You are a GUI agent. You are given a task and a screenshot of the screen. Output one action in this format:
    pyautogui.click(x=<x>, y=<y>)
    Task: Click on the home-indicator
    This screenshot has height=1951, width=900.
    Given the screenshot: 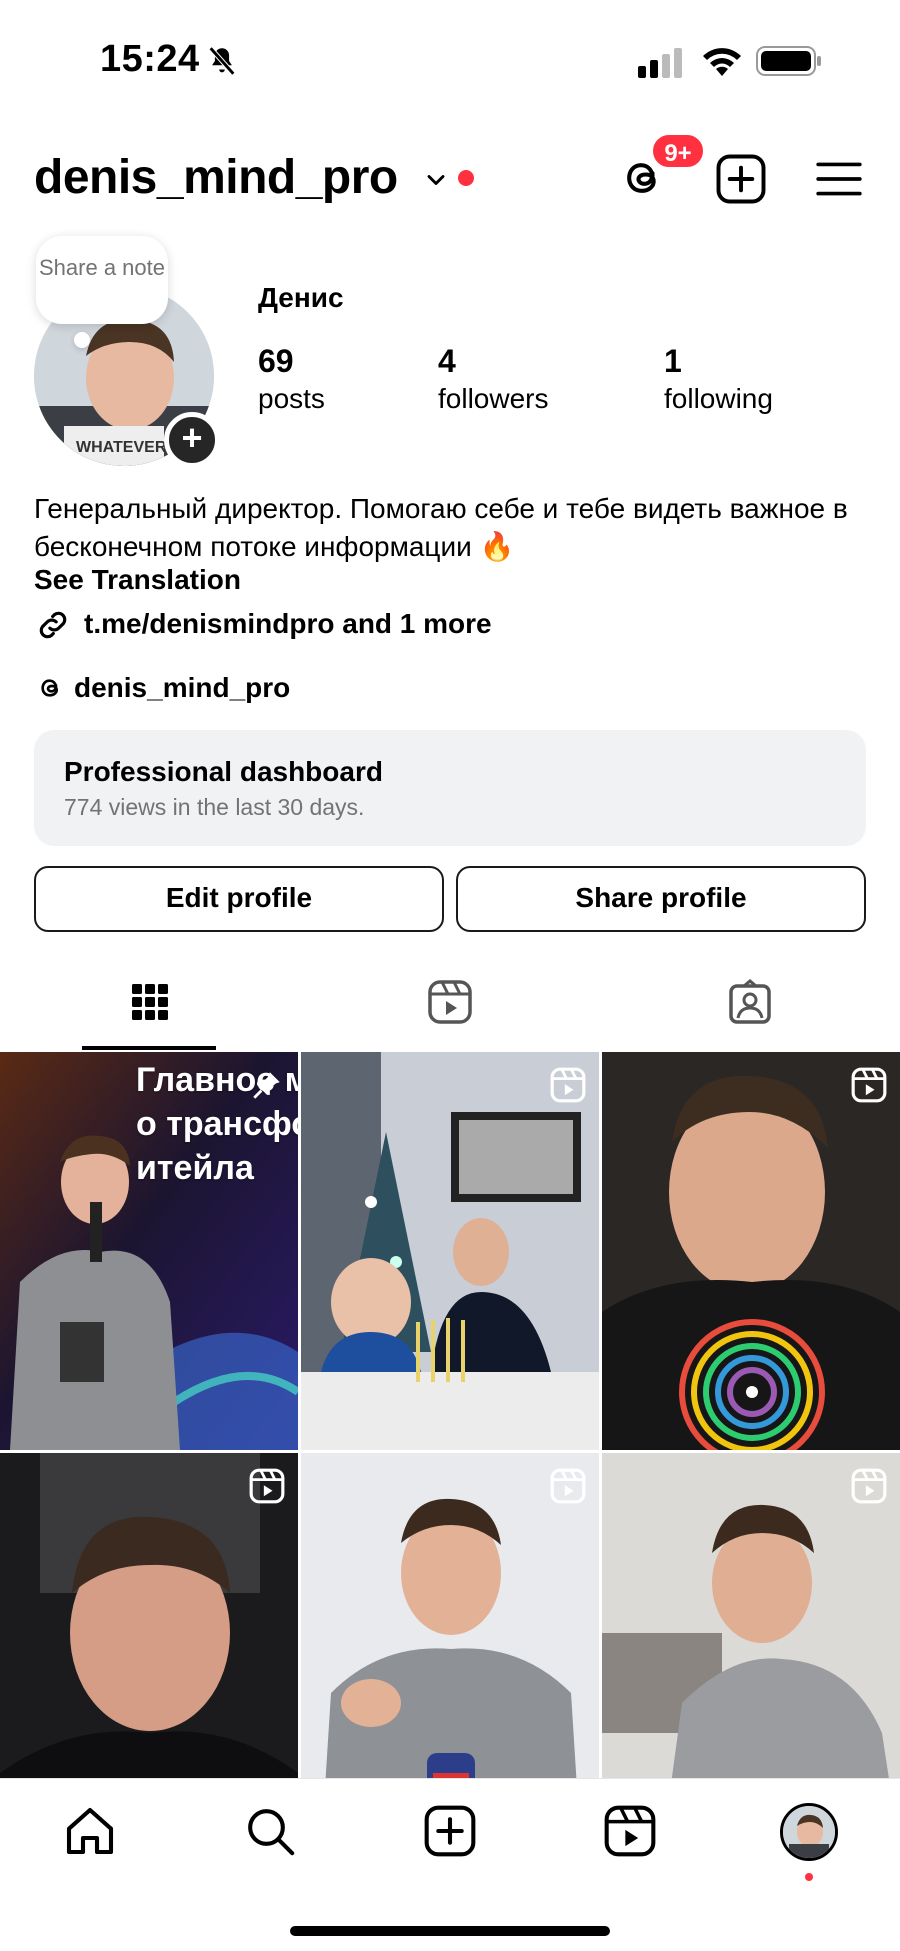 What is the action you would take?
    pyautogui.click(x=450, y=1931)
    